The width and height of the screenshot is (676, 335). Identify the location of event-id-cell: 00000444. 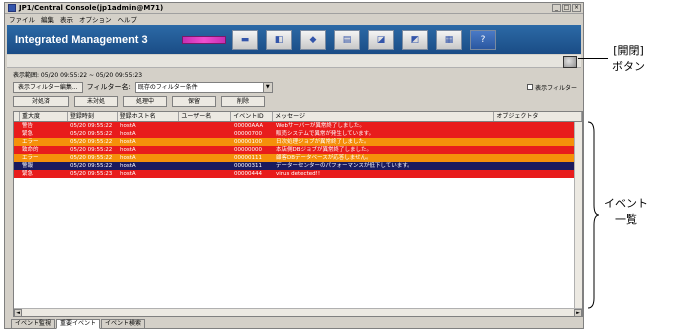
(248, 174).